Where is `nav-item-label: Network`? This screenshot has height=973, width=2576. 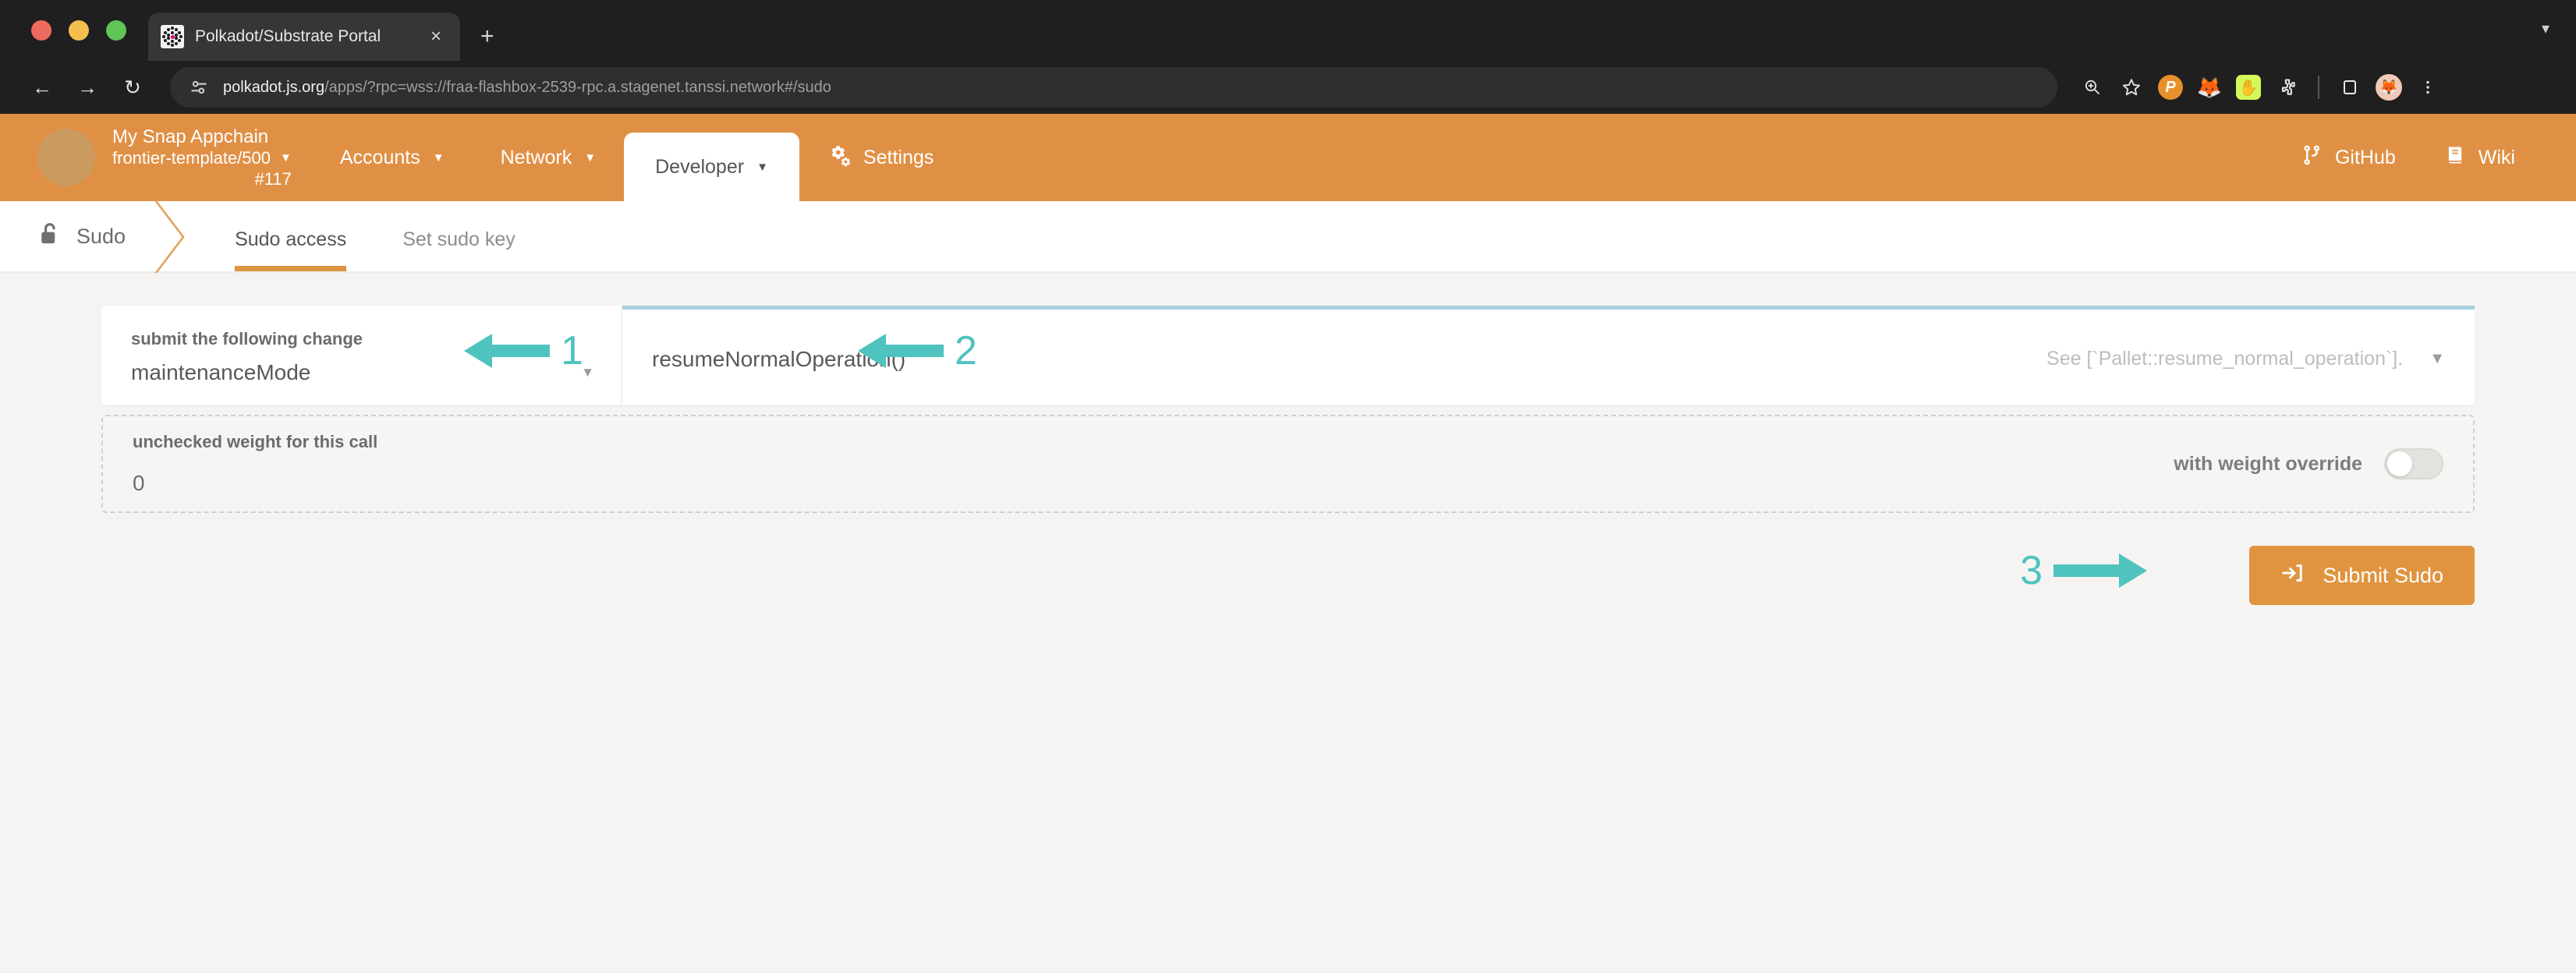
nav-item-label: Network is located at coordinates (536, 157).